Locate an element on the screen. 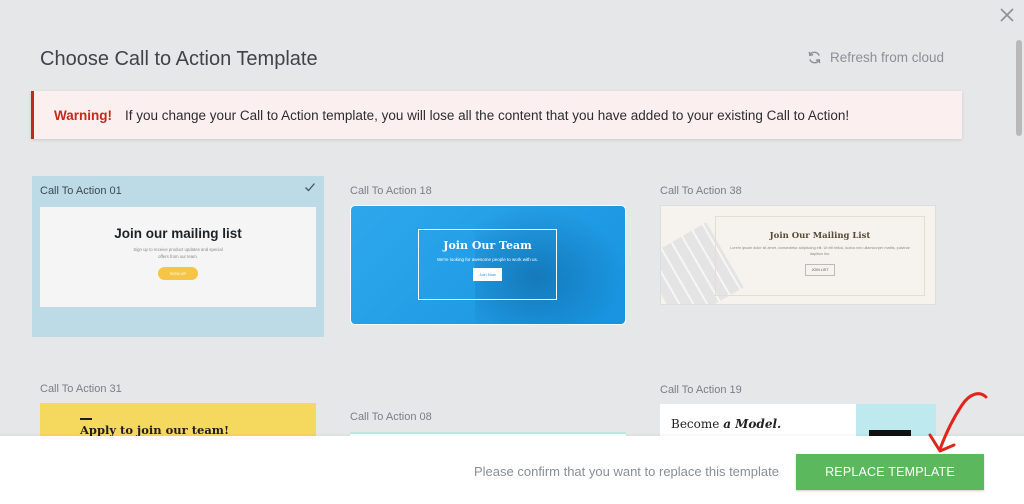 The width and height of the screenshot is (1024, 504). red-arrow-annotation is located at coordinates (958, 422).